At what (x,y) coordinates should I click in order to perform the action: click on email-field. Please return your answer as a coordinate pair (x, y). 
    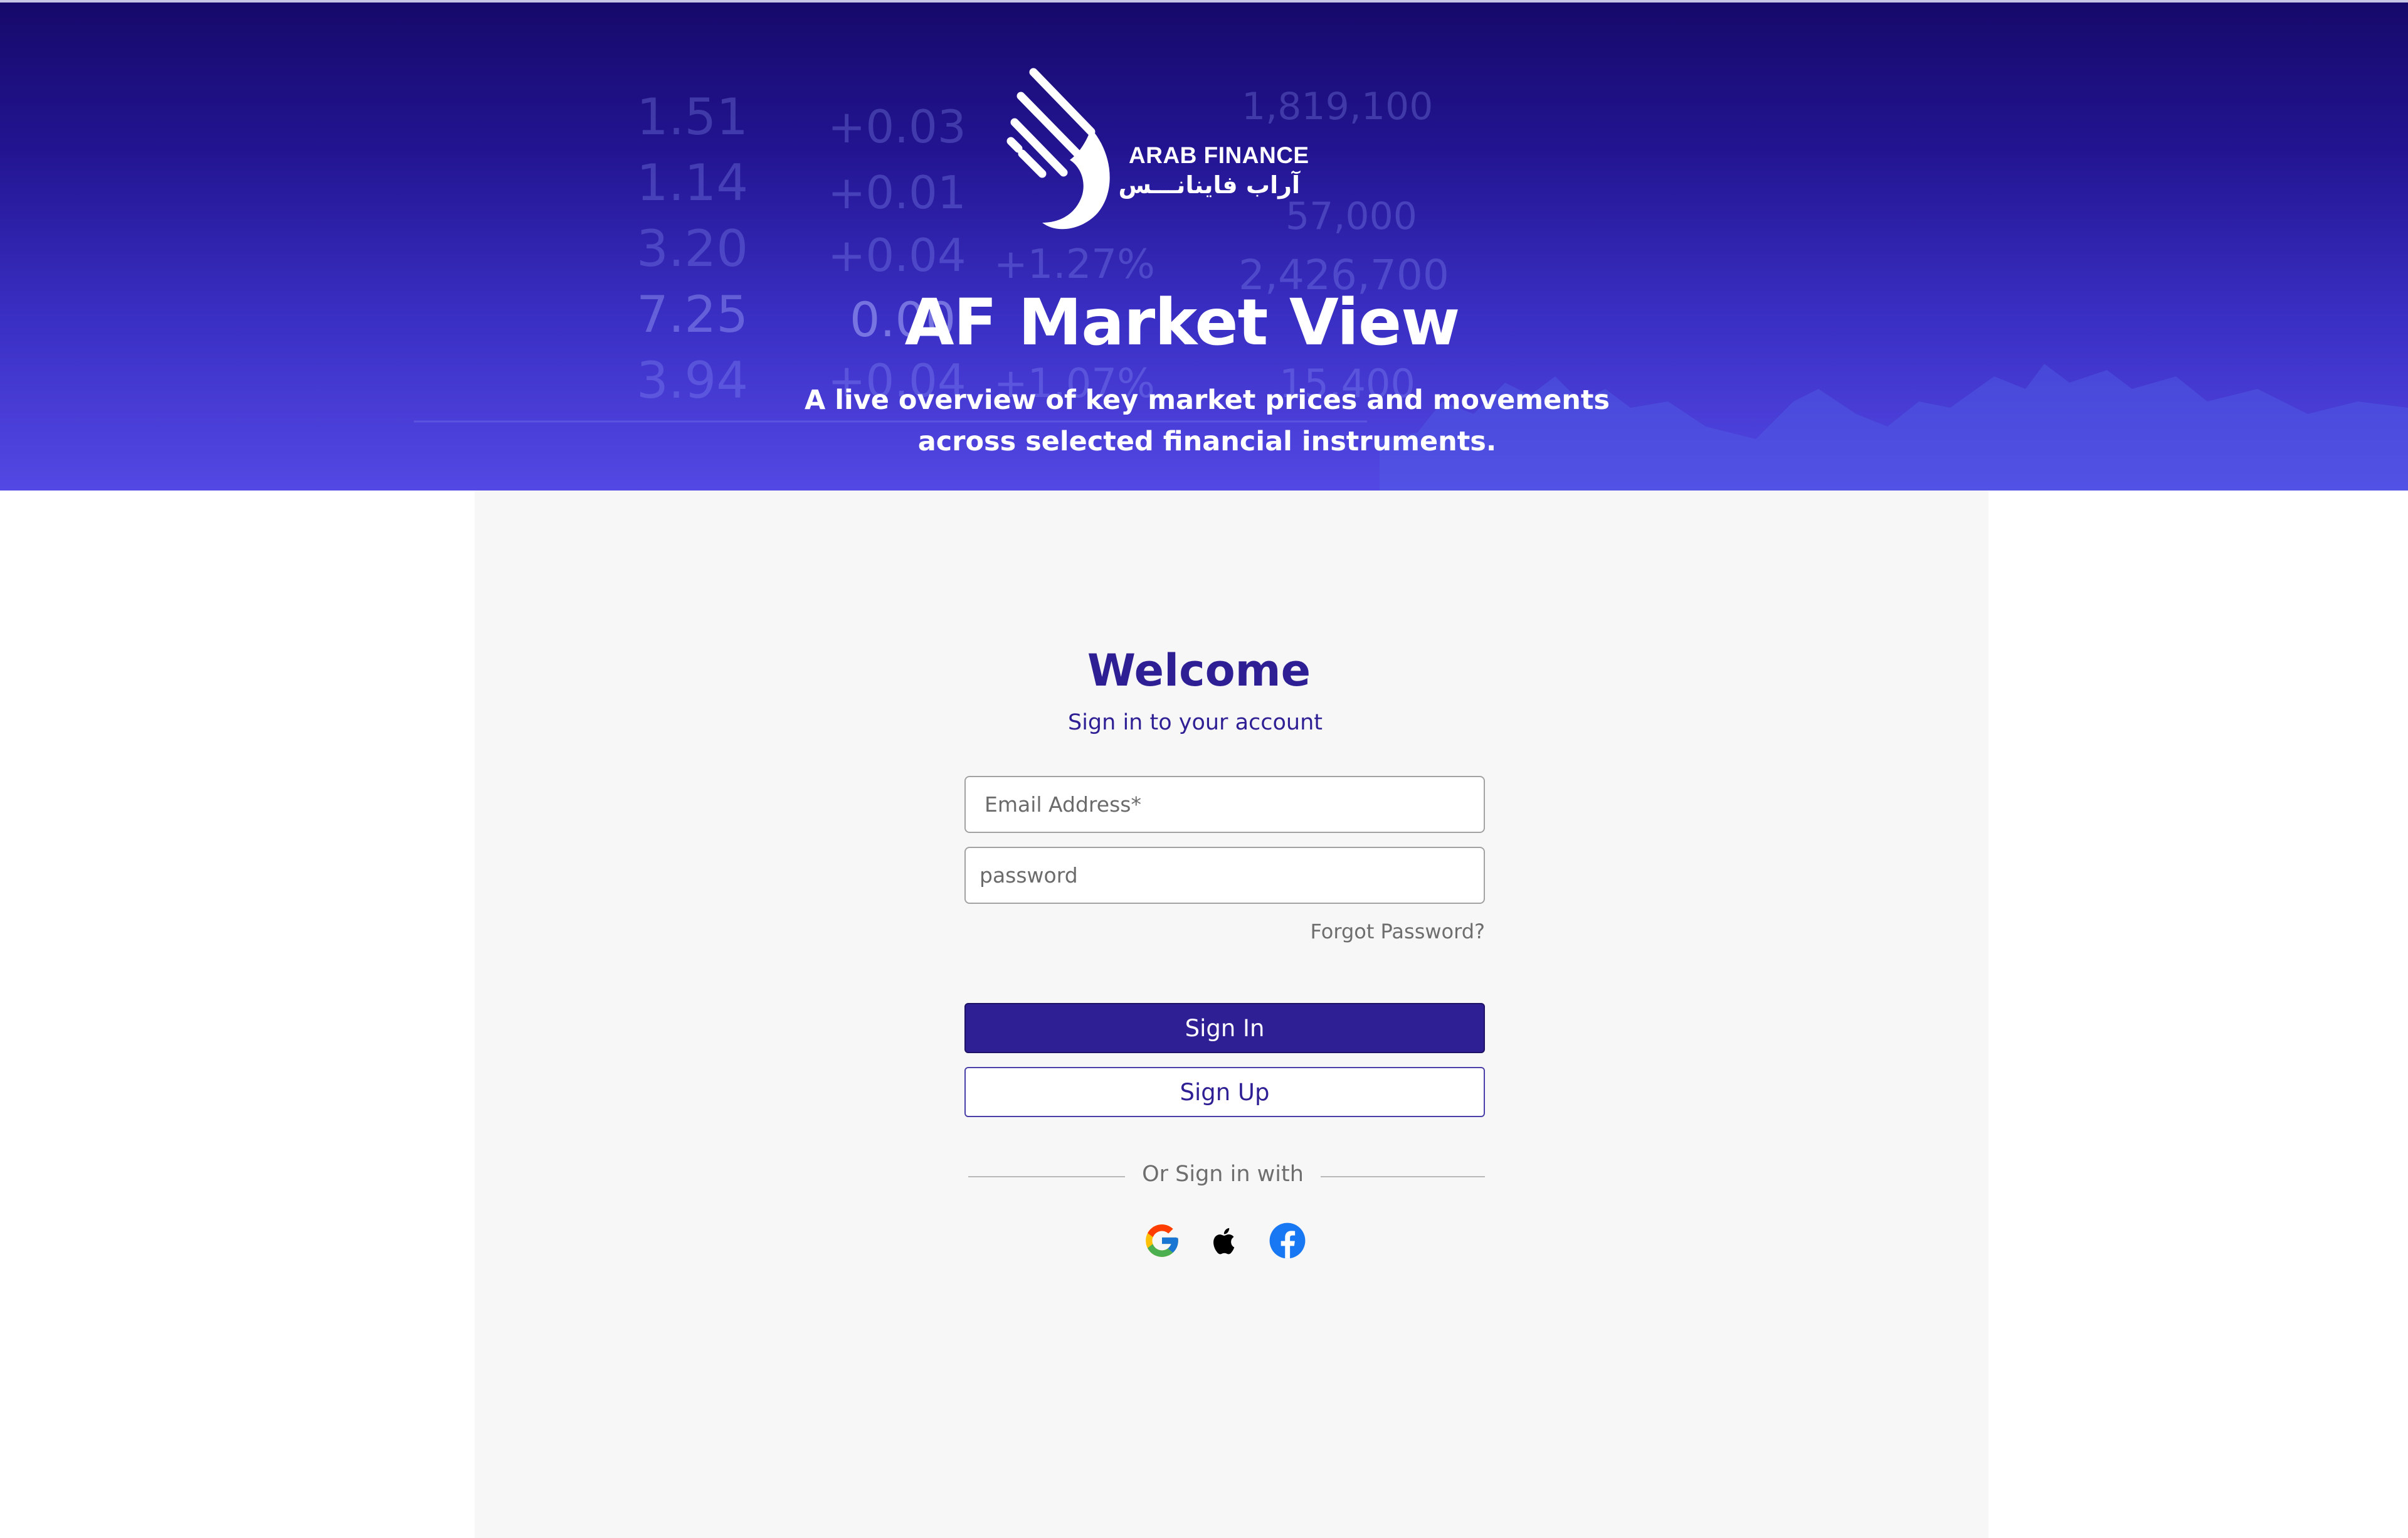
    Looking at the image, I should click on (1224, 804).